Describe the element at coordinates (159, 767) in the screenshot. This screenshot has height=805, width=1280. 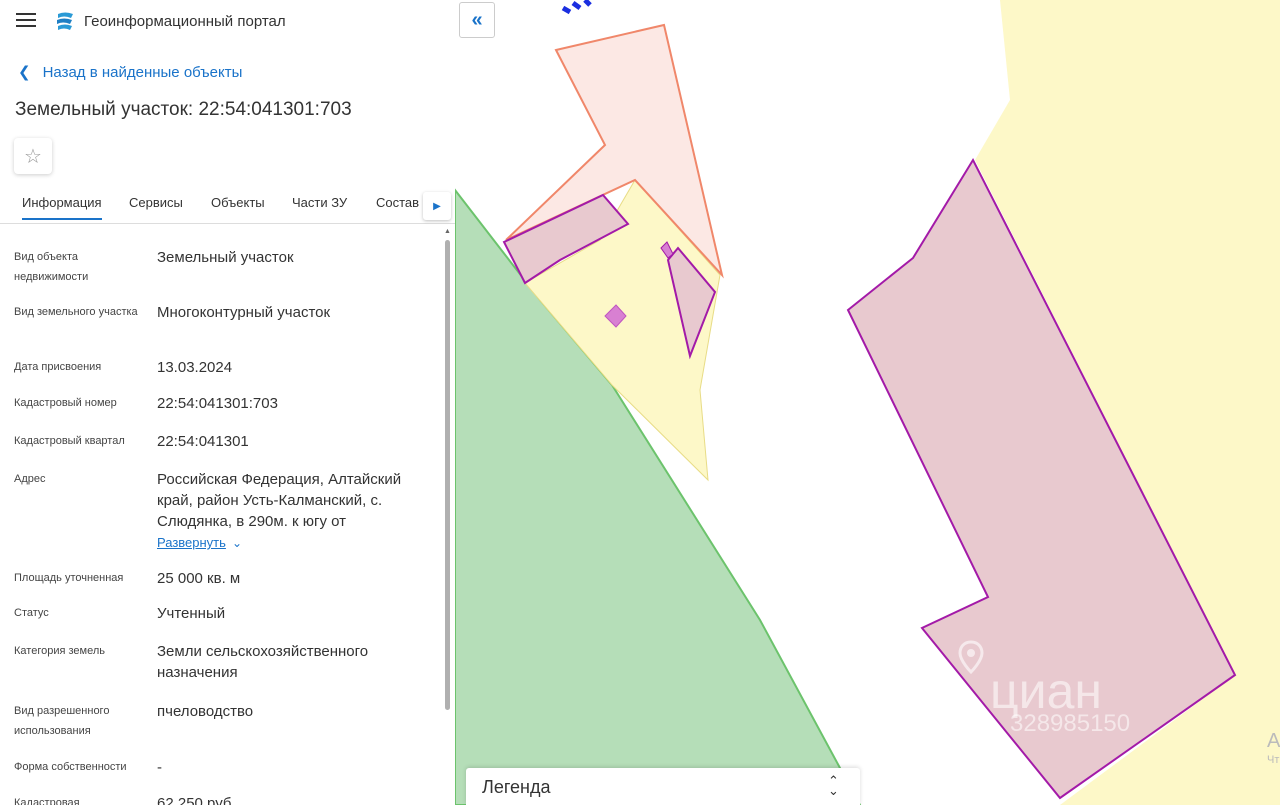
I see `property-value: -` at that location.